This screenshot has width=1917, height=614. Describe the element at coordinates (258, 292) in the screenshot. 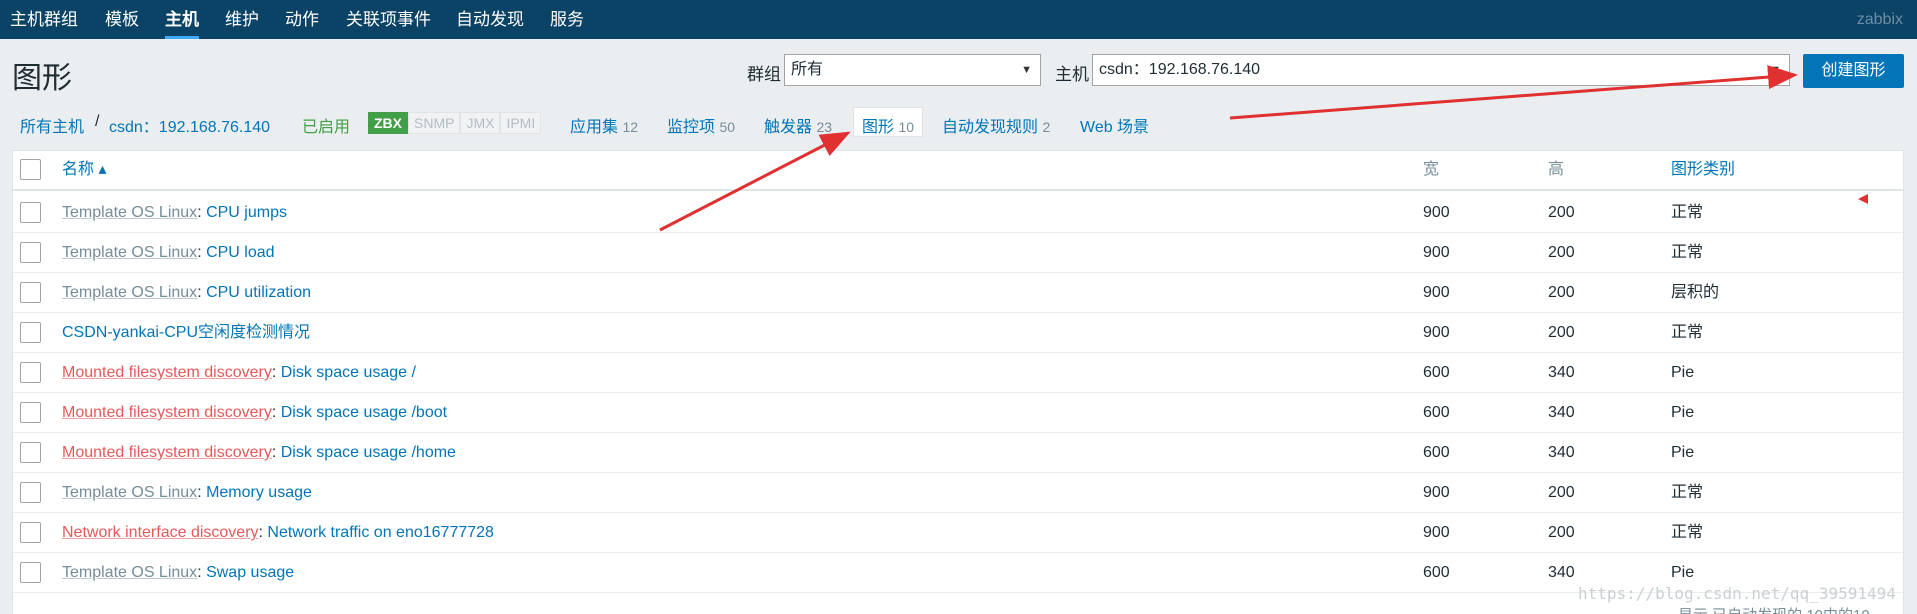

I see `graph-name-link: CPU utilization` at that location.